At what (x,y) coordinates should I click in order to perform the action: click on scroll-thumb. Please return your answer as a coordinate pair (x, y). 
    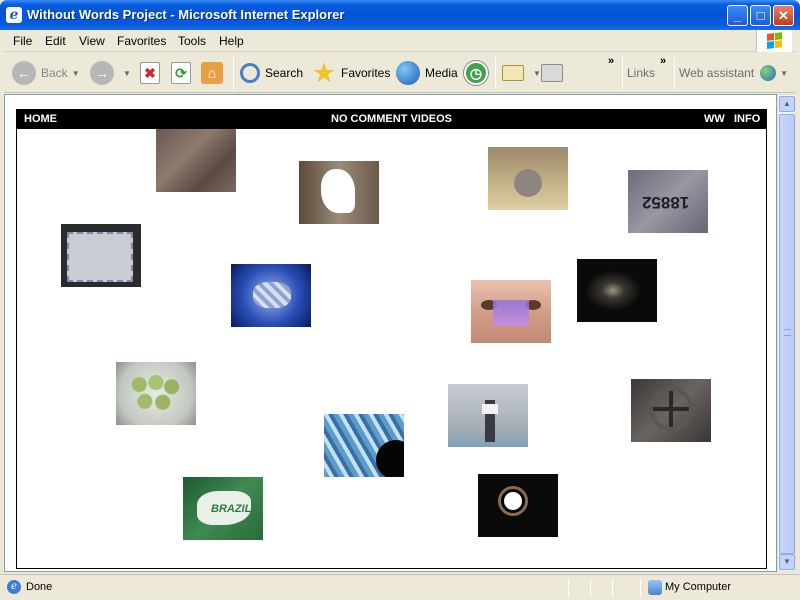
    Looking at the image, I should click on (787, 334).